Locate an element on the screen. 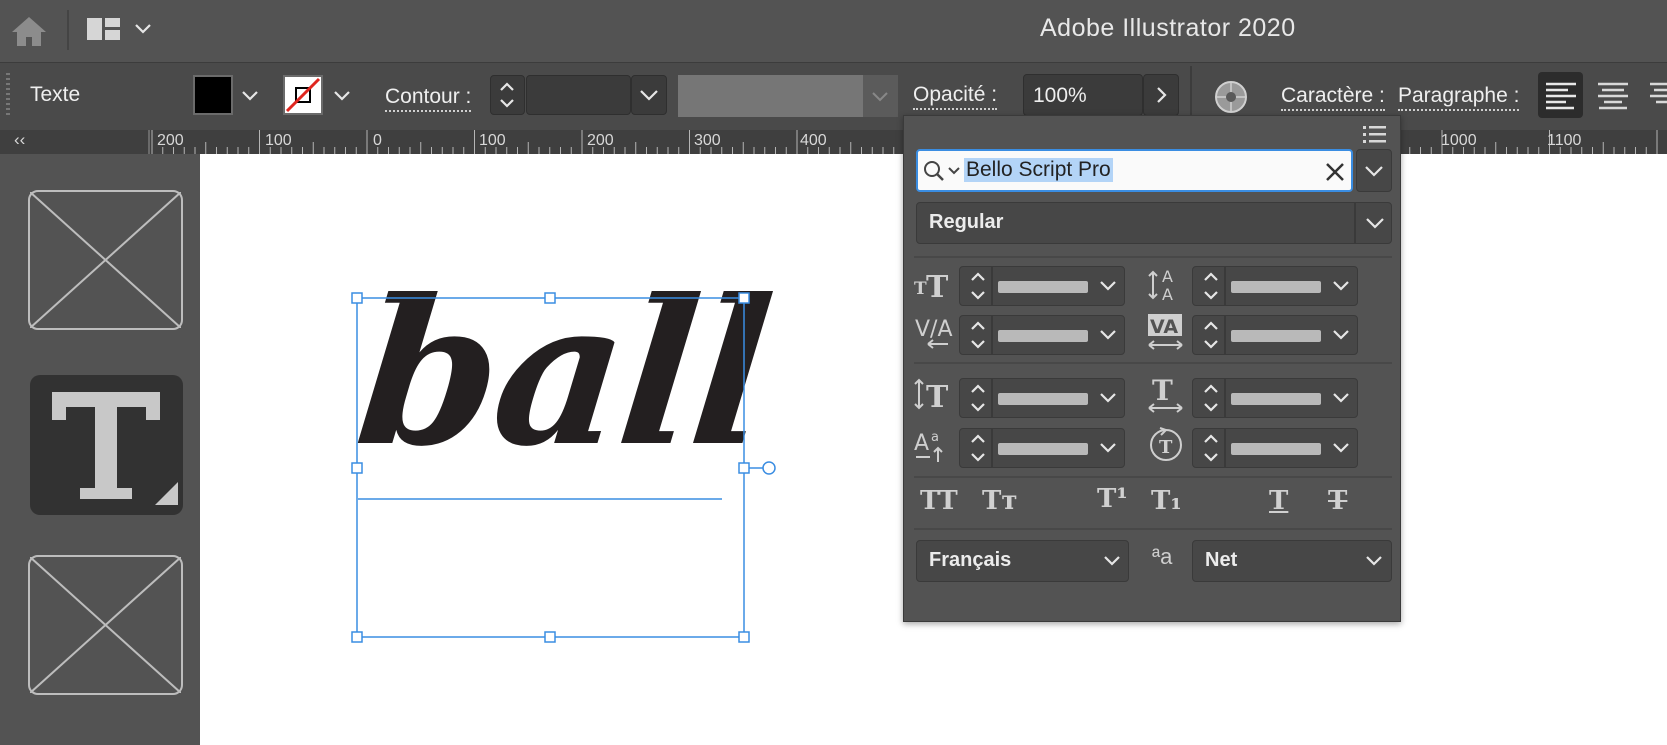 This screenshot has height=745, width=1667. character-rotation-control is located at coordinates (1275, 448).